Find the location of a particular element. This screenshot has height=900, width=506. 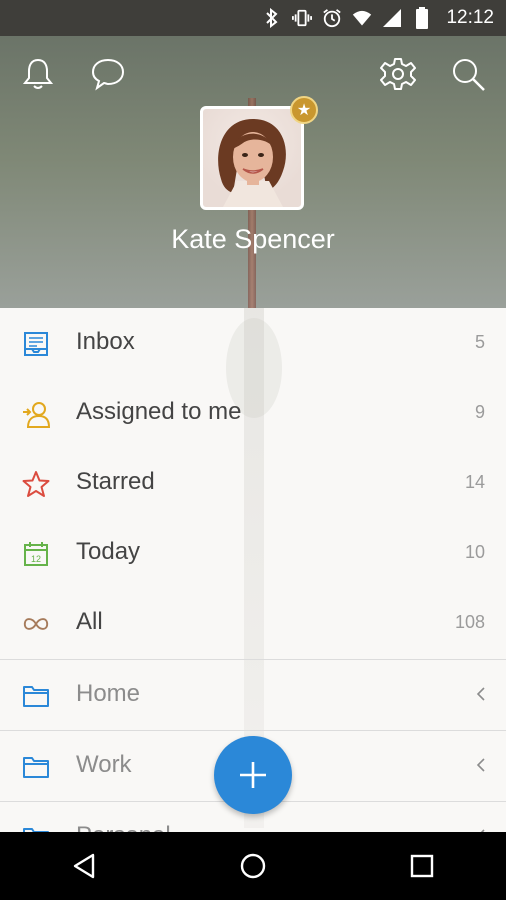

conversations-icon is located at coordinates (108, 74).